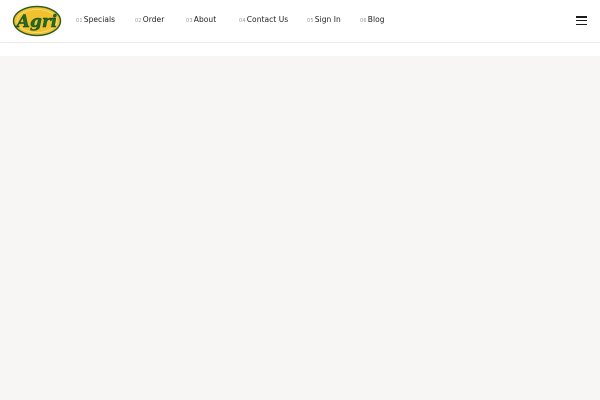 The image size is (600, 400). I want to click on nav-label: Specials, so click(99, 19).